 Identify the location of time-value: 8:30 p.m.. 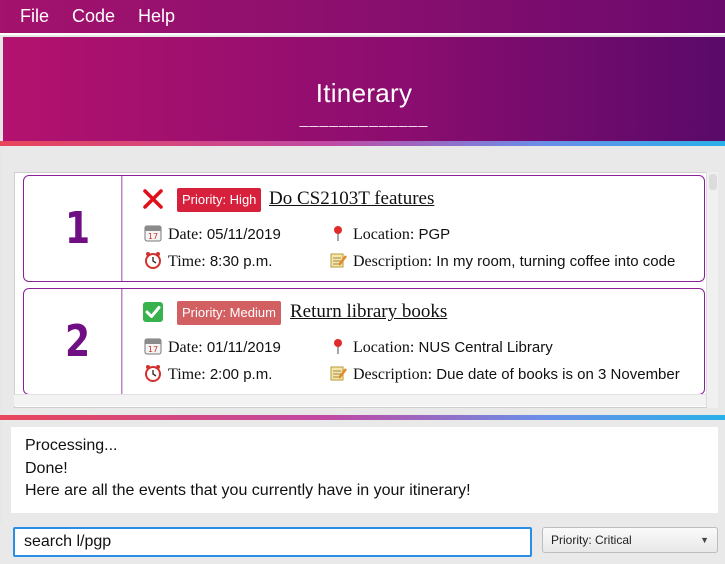
(241, 261).